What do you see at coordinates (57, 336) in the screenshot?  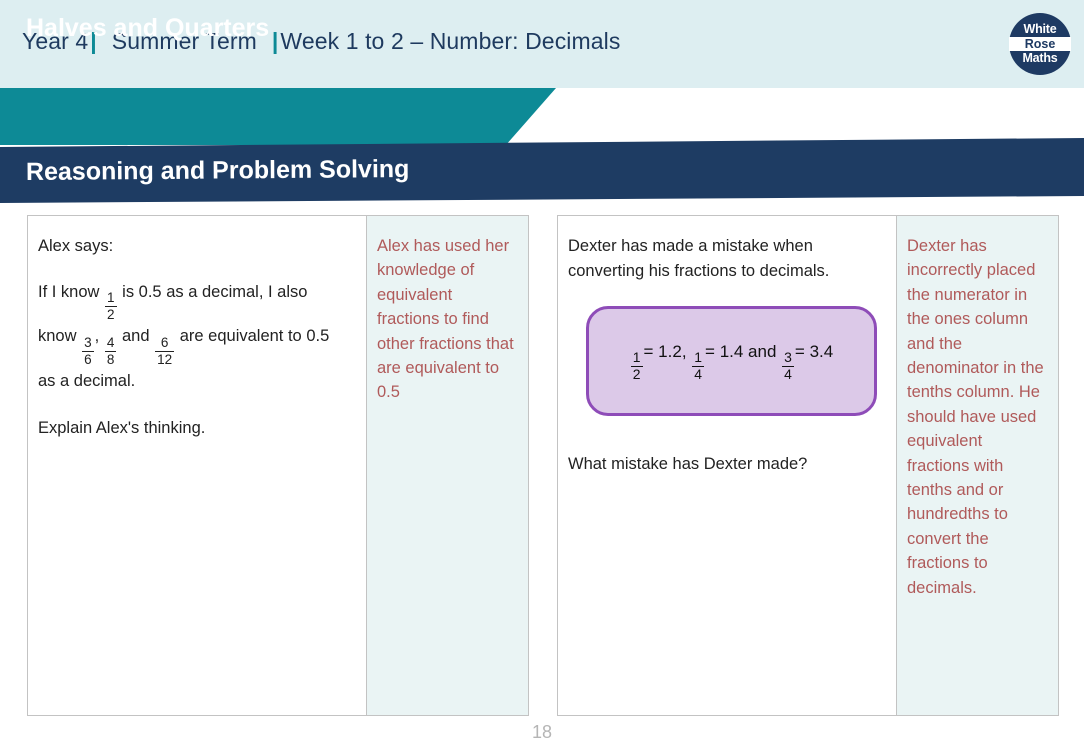 I see `question-1-text-c: know` at bounding box center [57, 336].